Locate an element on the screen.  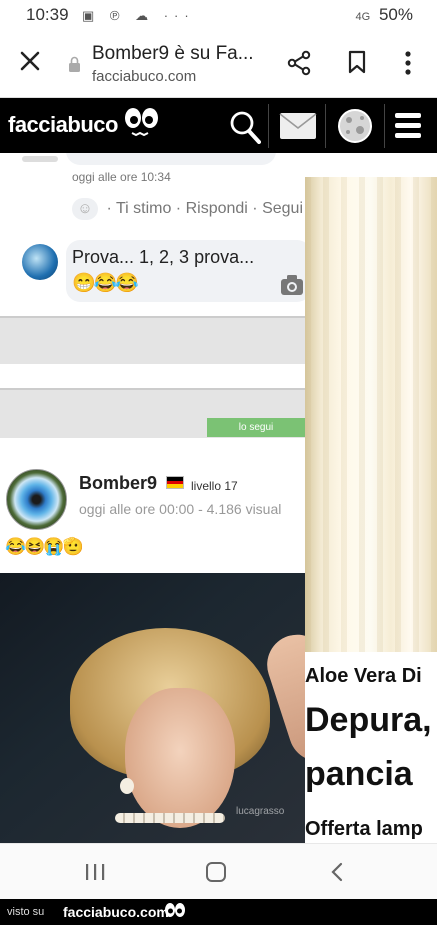
browser-toolbar: Bomber9 è su Fa... facciabuco.com is located at coordinates (218, 64).